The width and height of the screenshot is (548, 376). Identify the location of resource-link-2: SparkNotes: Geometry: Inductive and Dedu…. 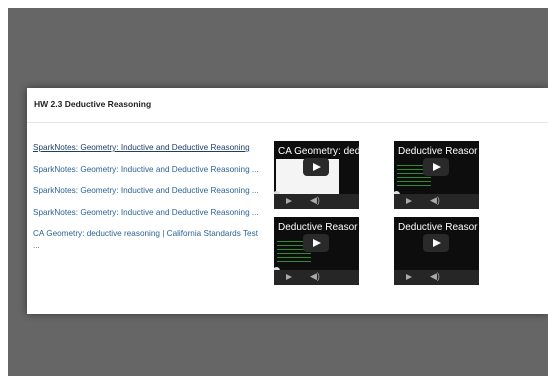
(149, 170).